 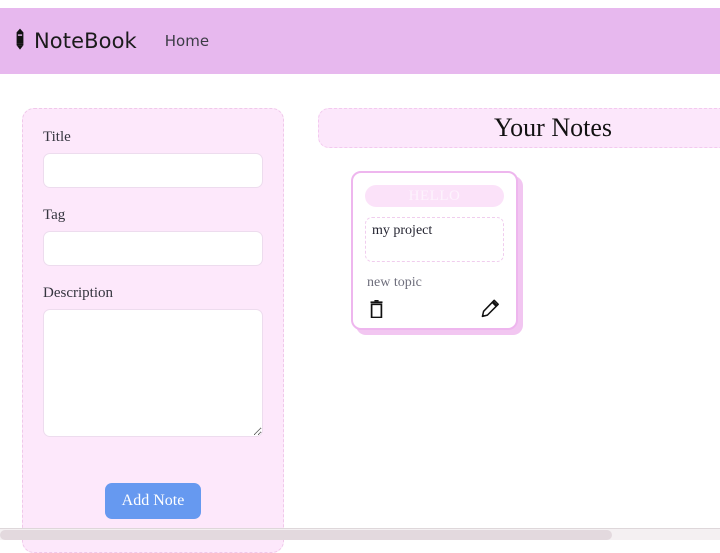 What do you see at coordinates (78, 293) in the screenshot?
I see `description-label: Description` at bounding box center [78, 293].